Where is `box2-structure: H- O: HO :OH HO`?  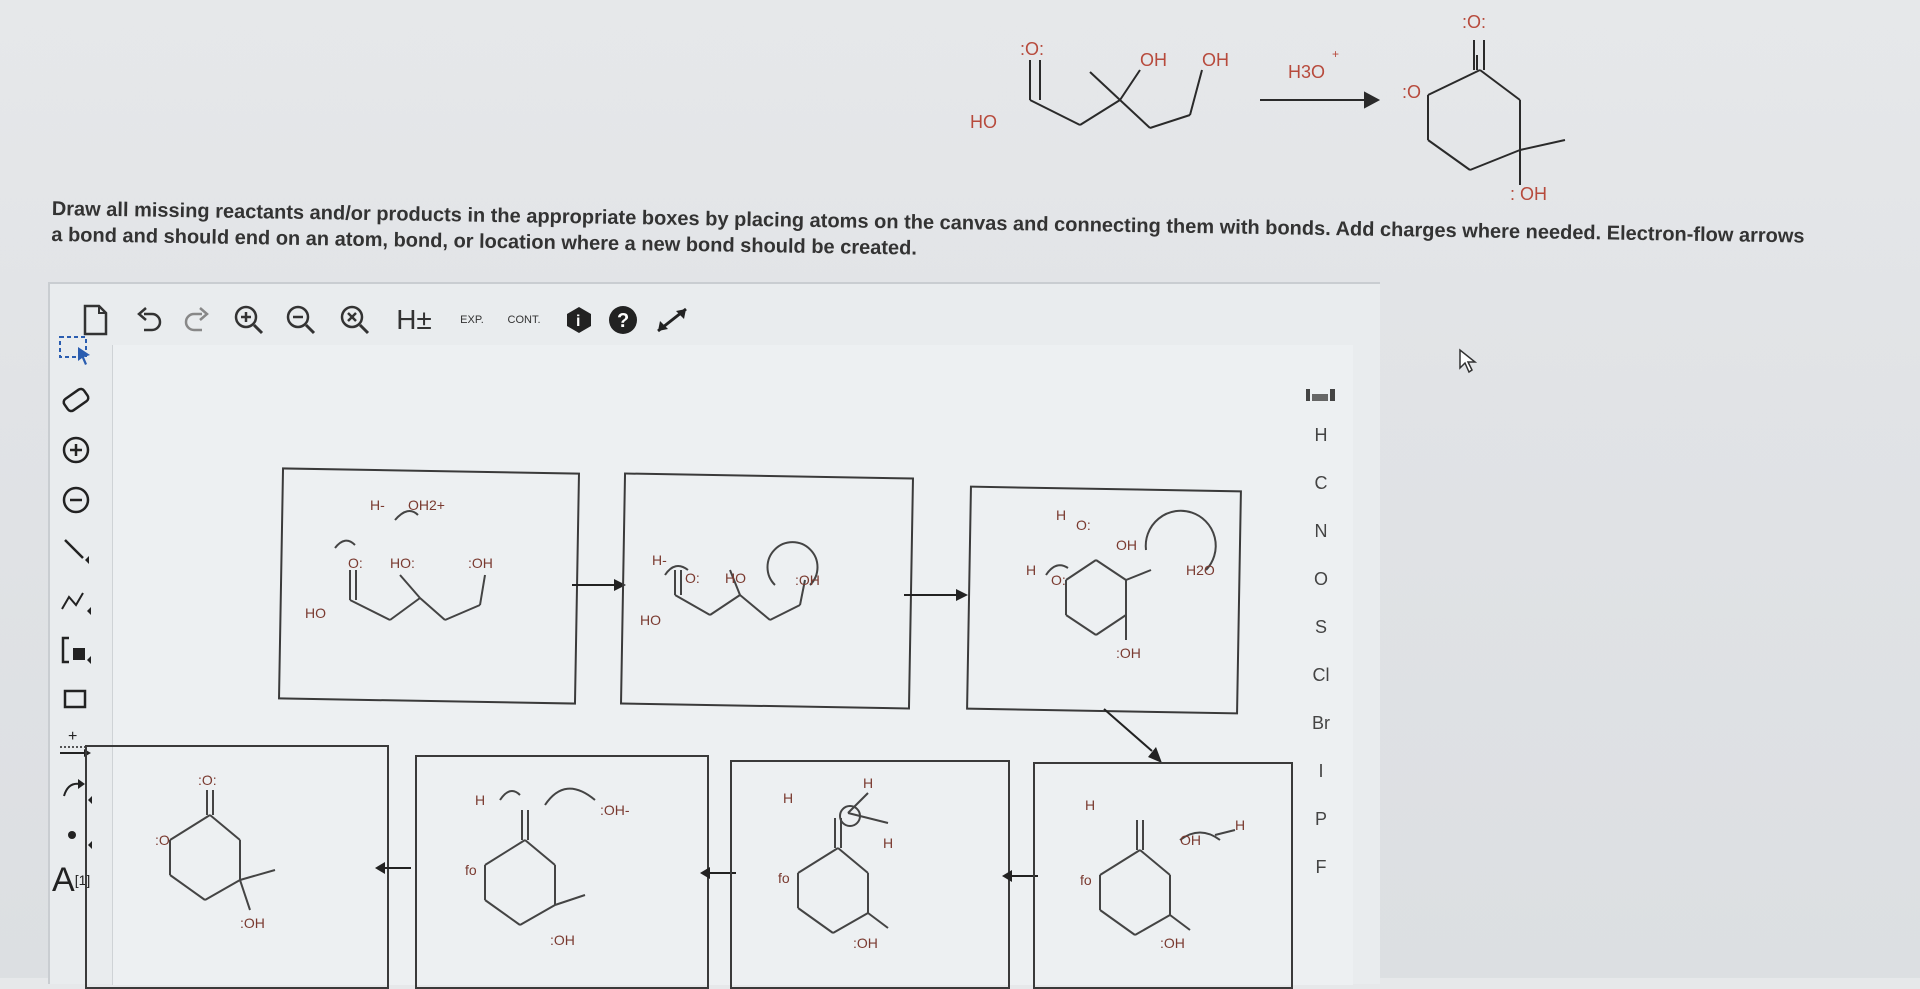
box2-structure: H- O: HO :OH HO is located at coordinates (730, 584).